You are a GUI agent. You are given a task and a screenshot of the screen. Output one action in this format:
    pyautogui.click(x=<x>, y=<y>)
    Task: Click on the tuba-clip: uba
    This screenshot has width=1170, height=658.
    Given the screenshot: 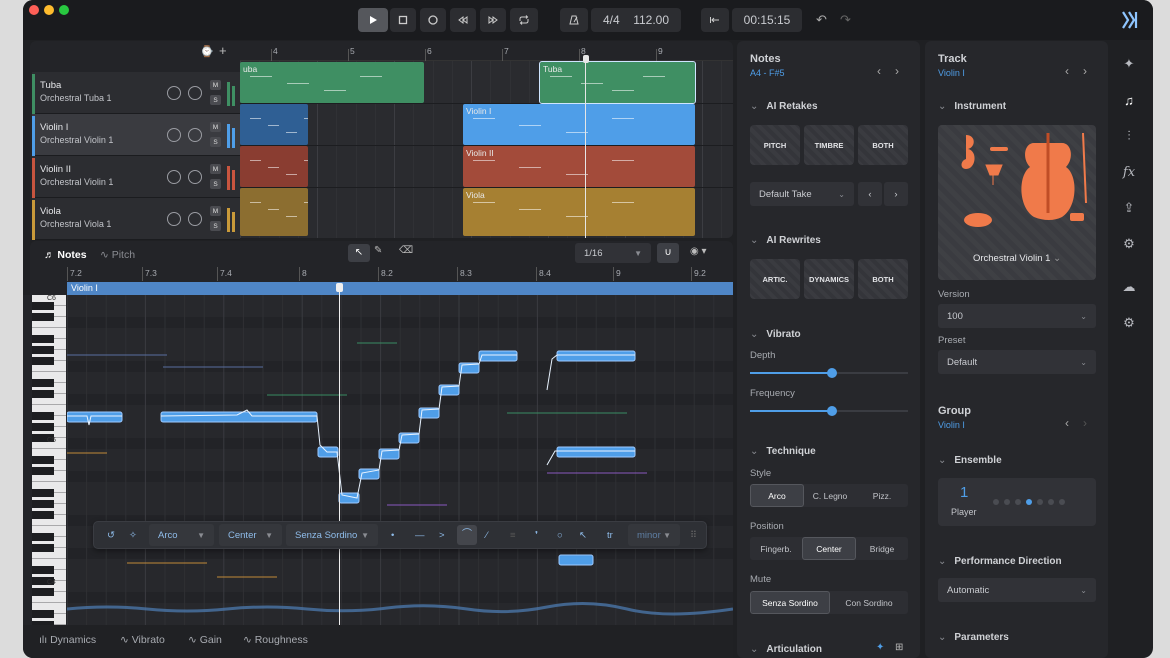 What is the action you would take?
    pyautogui.click(x=332, y=82)
    